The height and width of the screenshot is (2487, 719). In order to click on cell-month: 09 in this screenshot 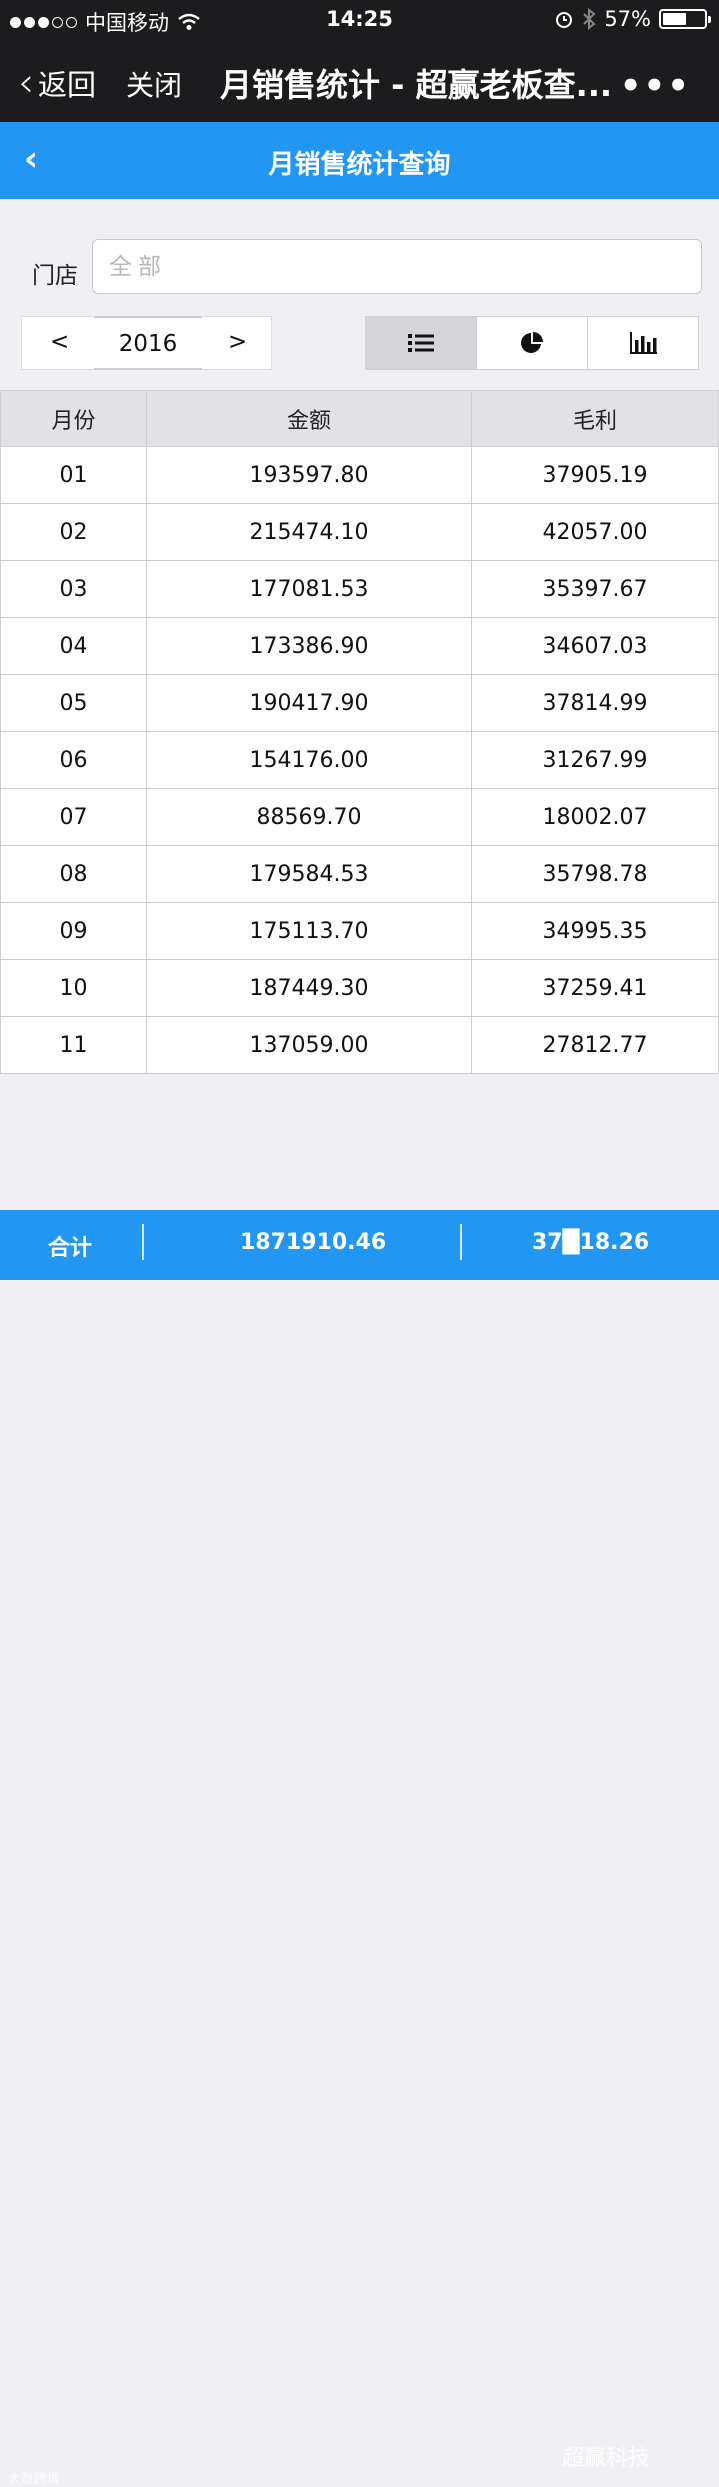, I will do `click(73, 931)`.